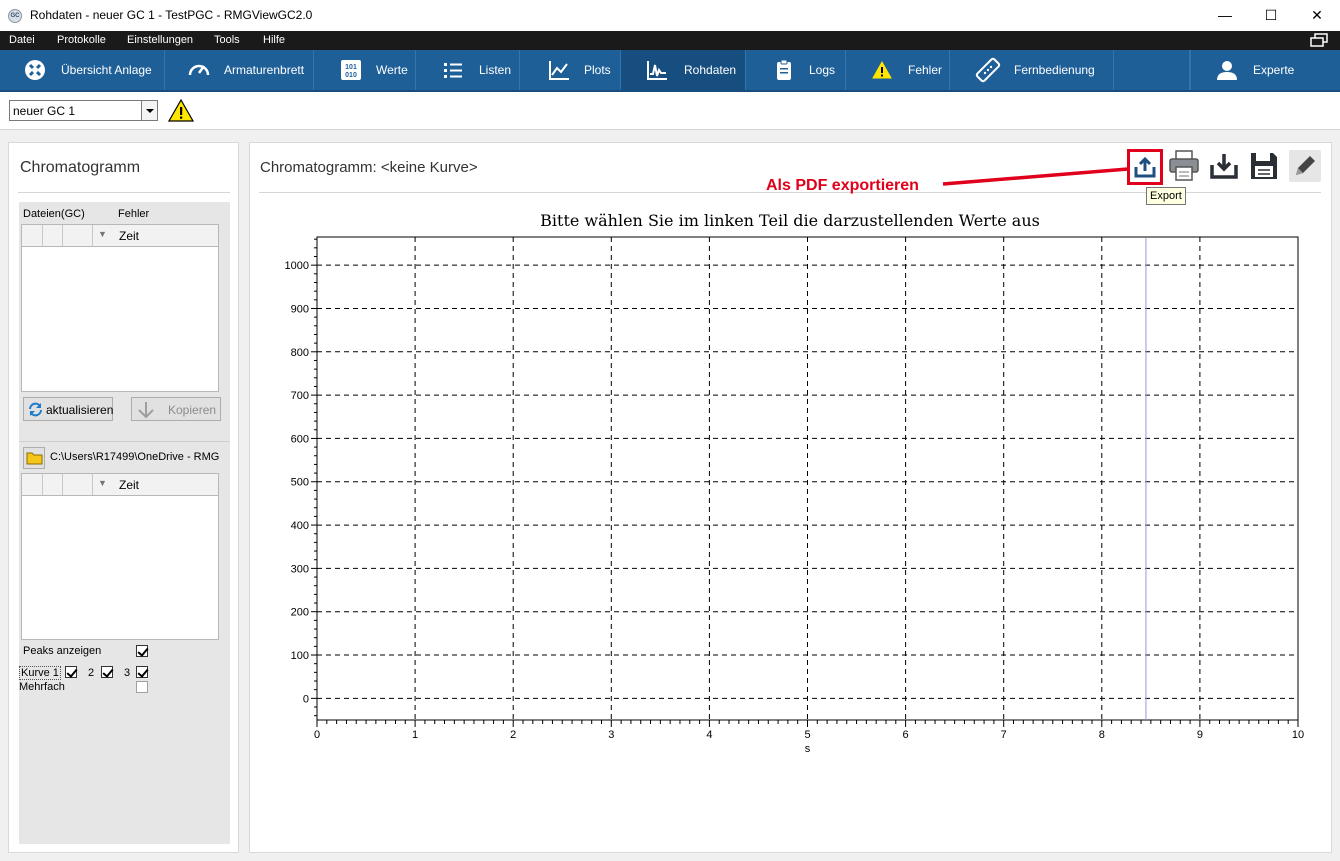 This screenshot has width=1340, height=861. Describe the element at coordinates (81, 40) in the screenshot. I see `menu-protokolle: Protokolle` at that location.